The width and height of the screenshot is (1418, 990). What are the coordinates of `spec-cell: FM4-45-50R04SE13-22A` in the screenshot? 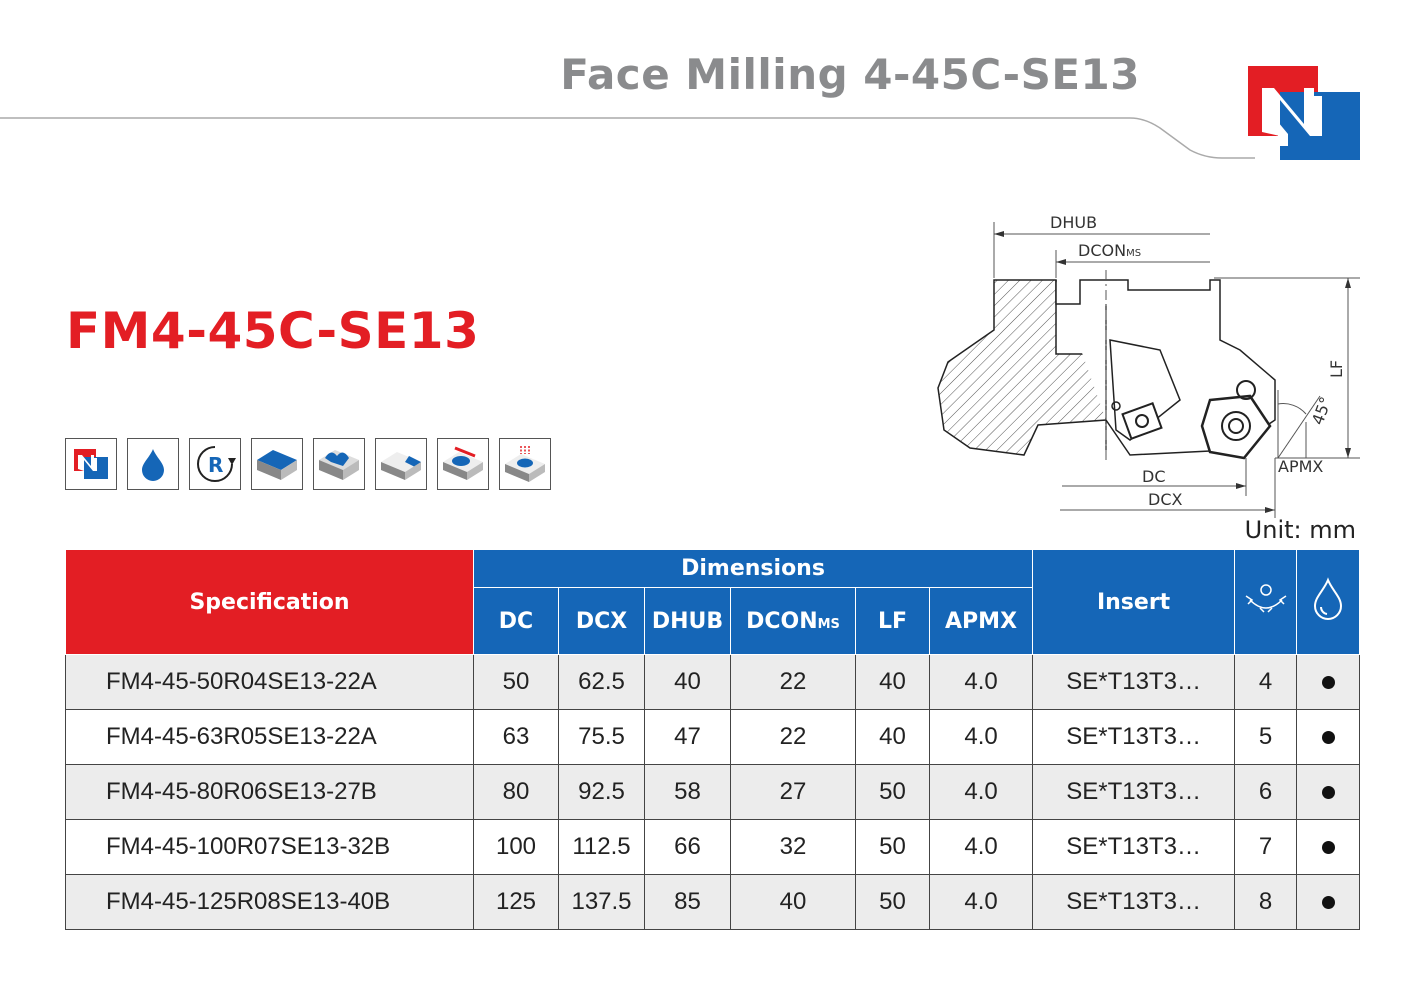 It's located at (269, 682).